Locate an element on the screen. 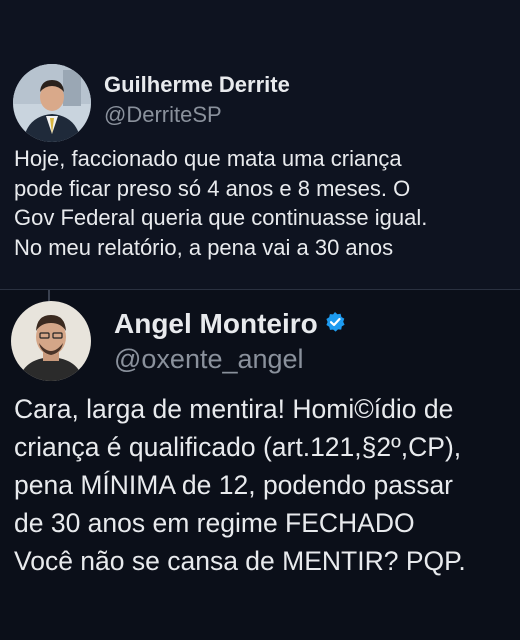  display-name: Guilherme Derrite is located at coordinates (197, 85).